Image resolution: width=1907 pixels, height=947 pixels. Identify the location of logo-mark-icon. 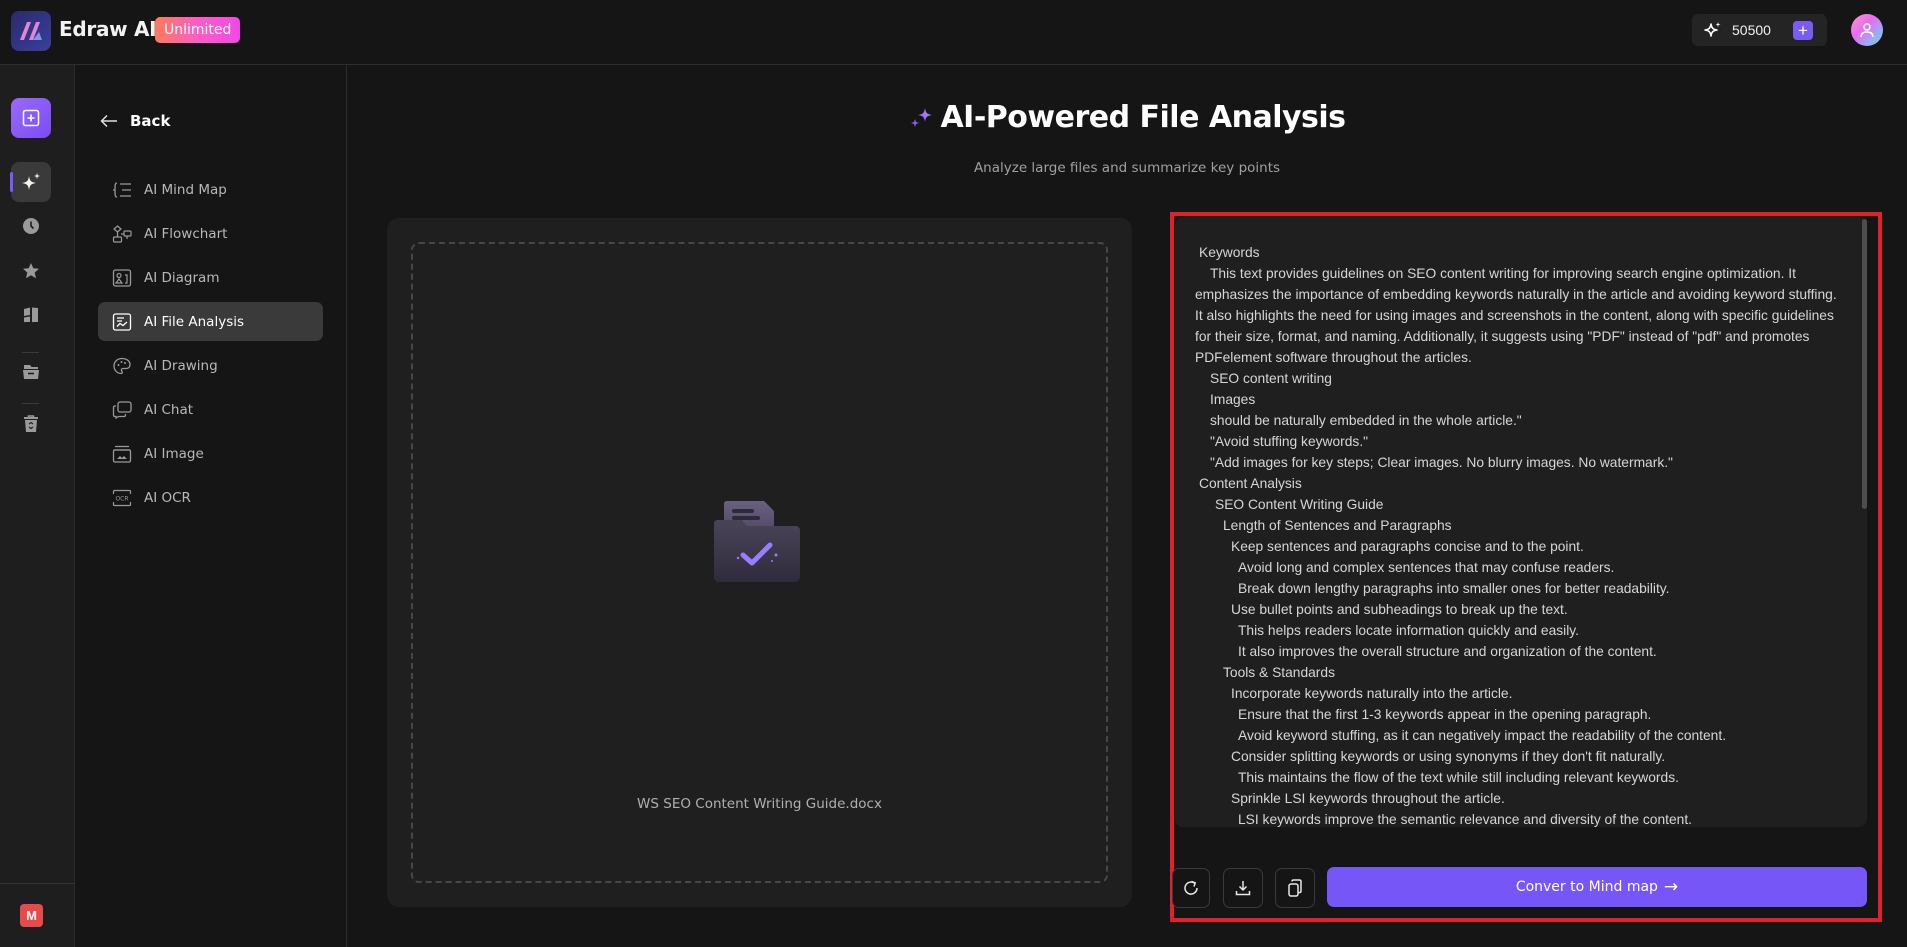
(31, 31).